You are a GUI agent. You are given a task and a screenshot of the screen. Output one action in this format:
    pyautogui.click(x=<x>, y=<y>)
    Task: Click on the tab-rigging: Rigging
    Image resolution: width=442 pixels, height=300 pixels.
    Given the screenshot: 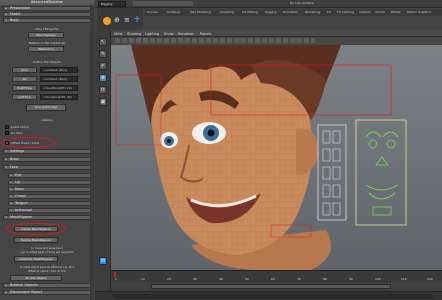 What is the action you would take?
    pyautogui.click(x=270, y=12)
    